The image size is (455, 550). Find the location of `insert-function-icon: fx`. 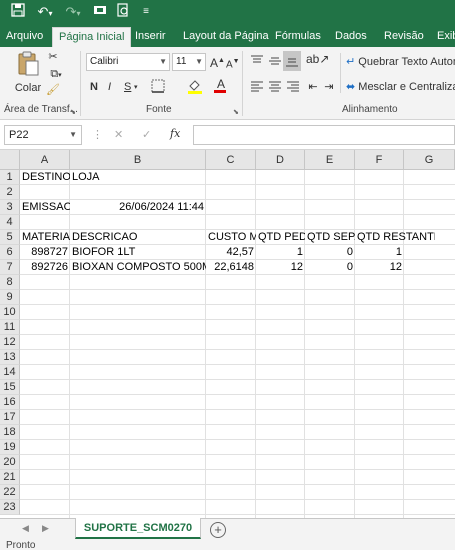

insert-function-icon: fx is located at coordinates (175, 134).